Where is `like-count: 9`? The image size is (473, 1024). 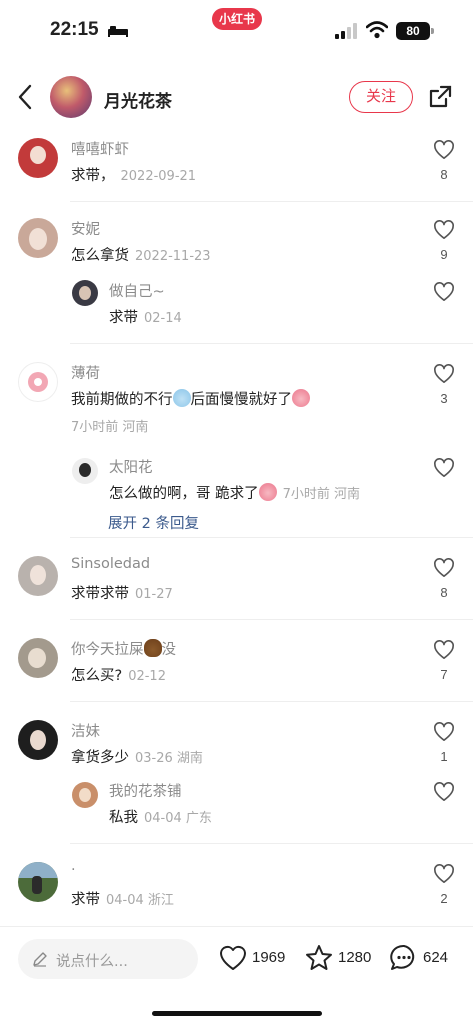
like-count: 9 is located at coordinates (444, 254).